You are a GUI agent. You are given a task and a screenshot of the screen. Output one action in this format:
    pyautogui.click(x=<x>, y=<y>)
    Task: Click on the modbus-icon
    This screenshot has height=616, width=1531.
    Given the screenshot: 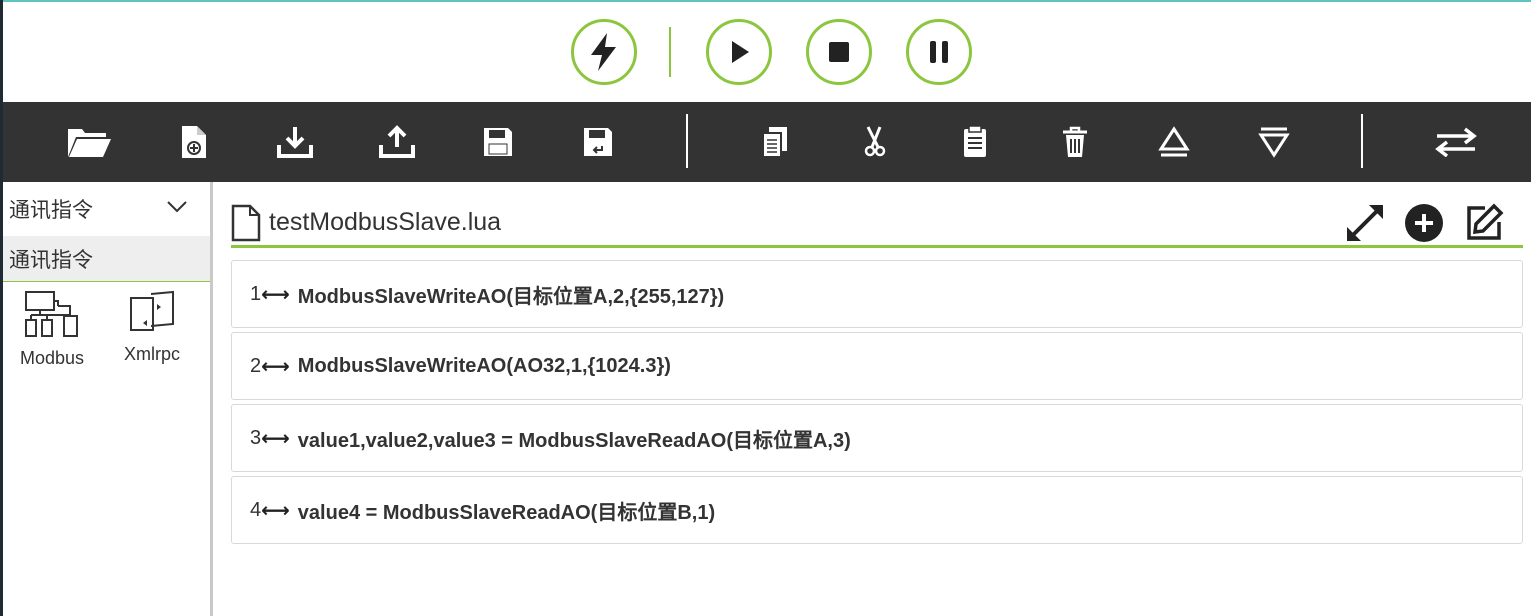 What is the action you would take?
    pyautogui.click(x=51, y=314)
    